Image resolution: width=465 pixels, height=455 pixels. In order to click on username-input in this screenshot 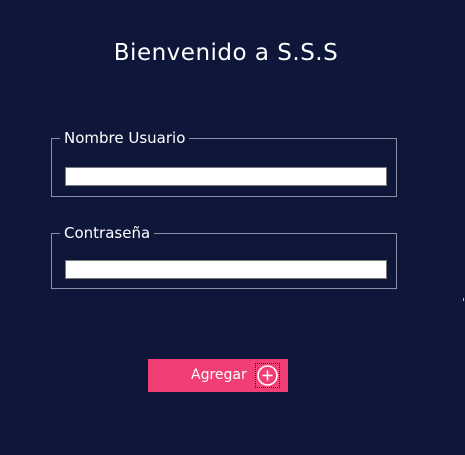, I will do `click(226, 176)`.